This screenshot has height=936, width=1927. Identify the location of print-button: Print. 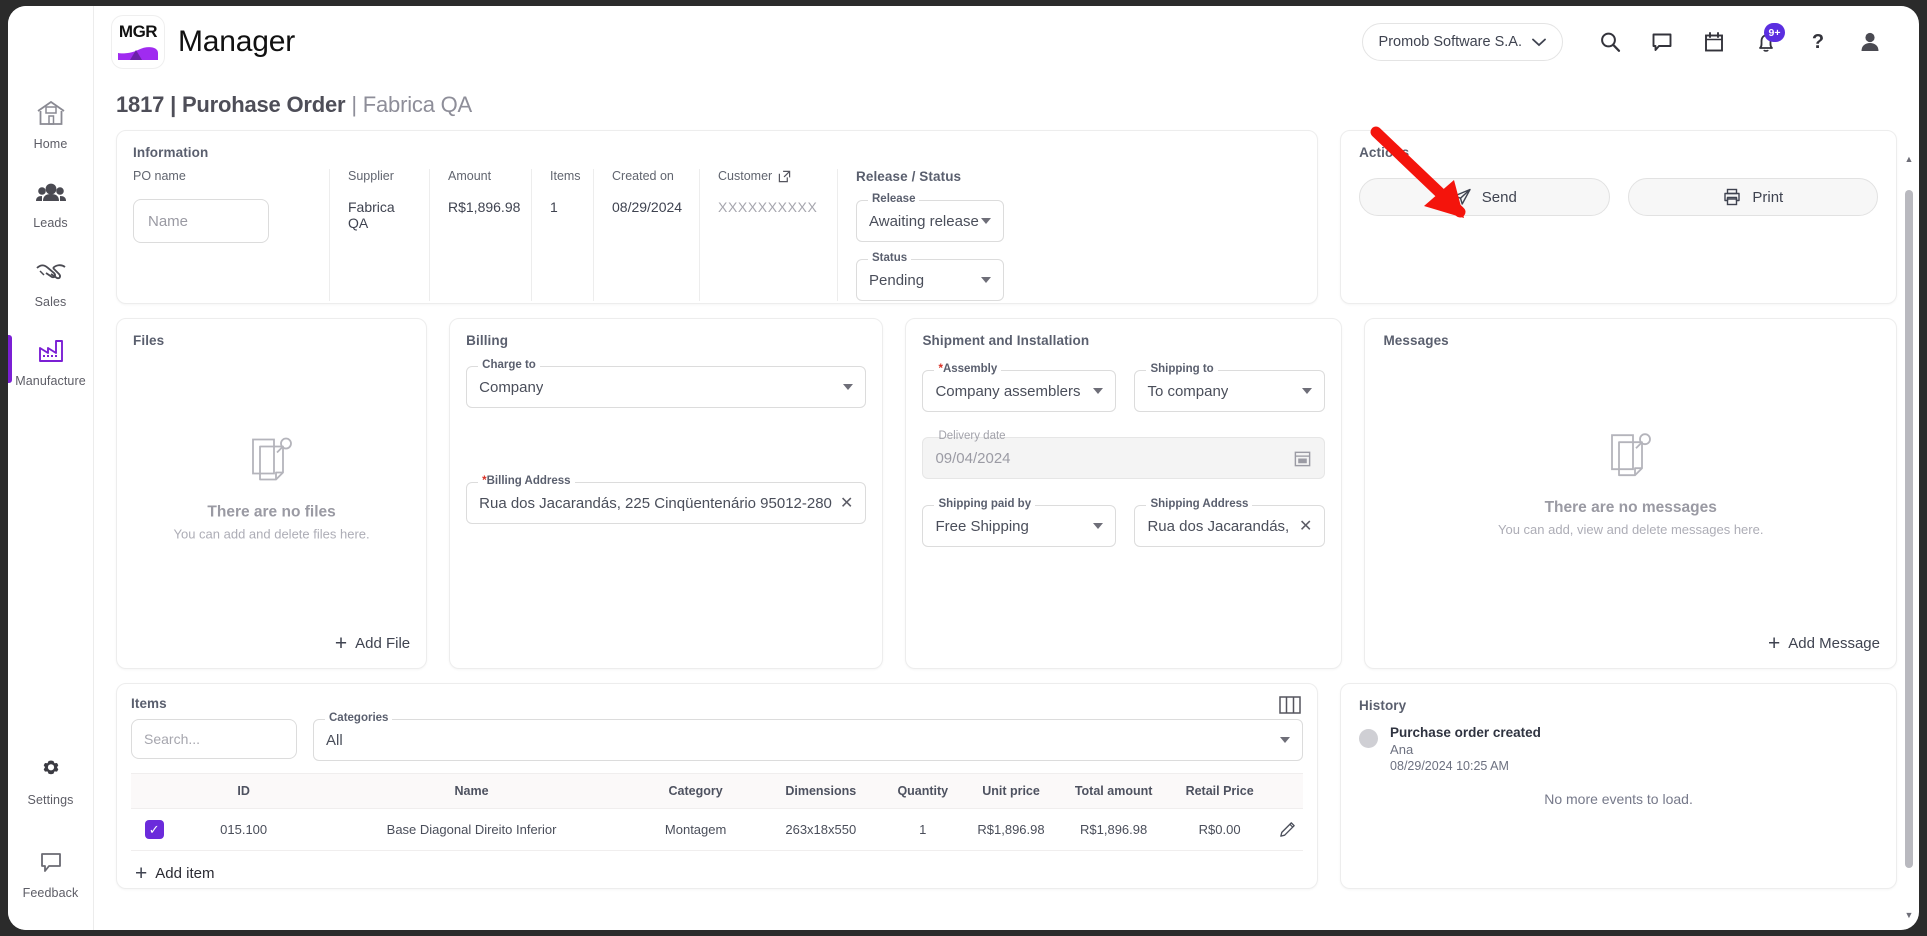
(1753, 197).